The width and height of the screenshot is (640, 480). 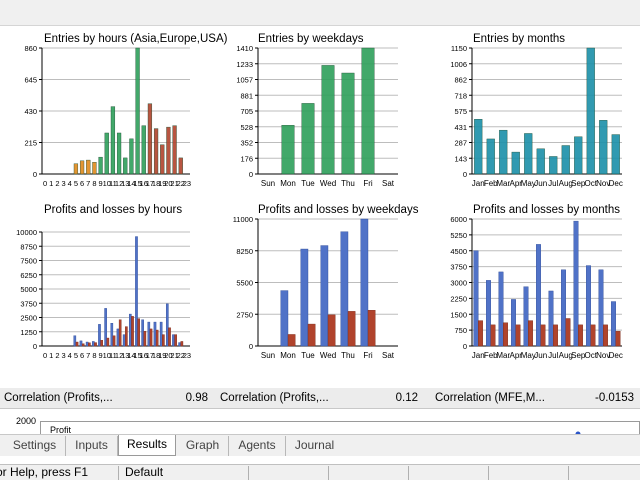 I want to click on tab-journal: Journal, so click(x=314, y=446).